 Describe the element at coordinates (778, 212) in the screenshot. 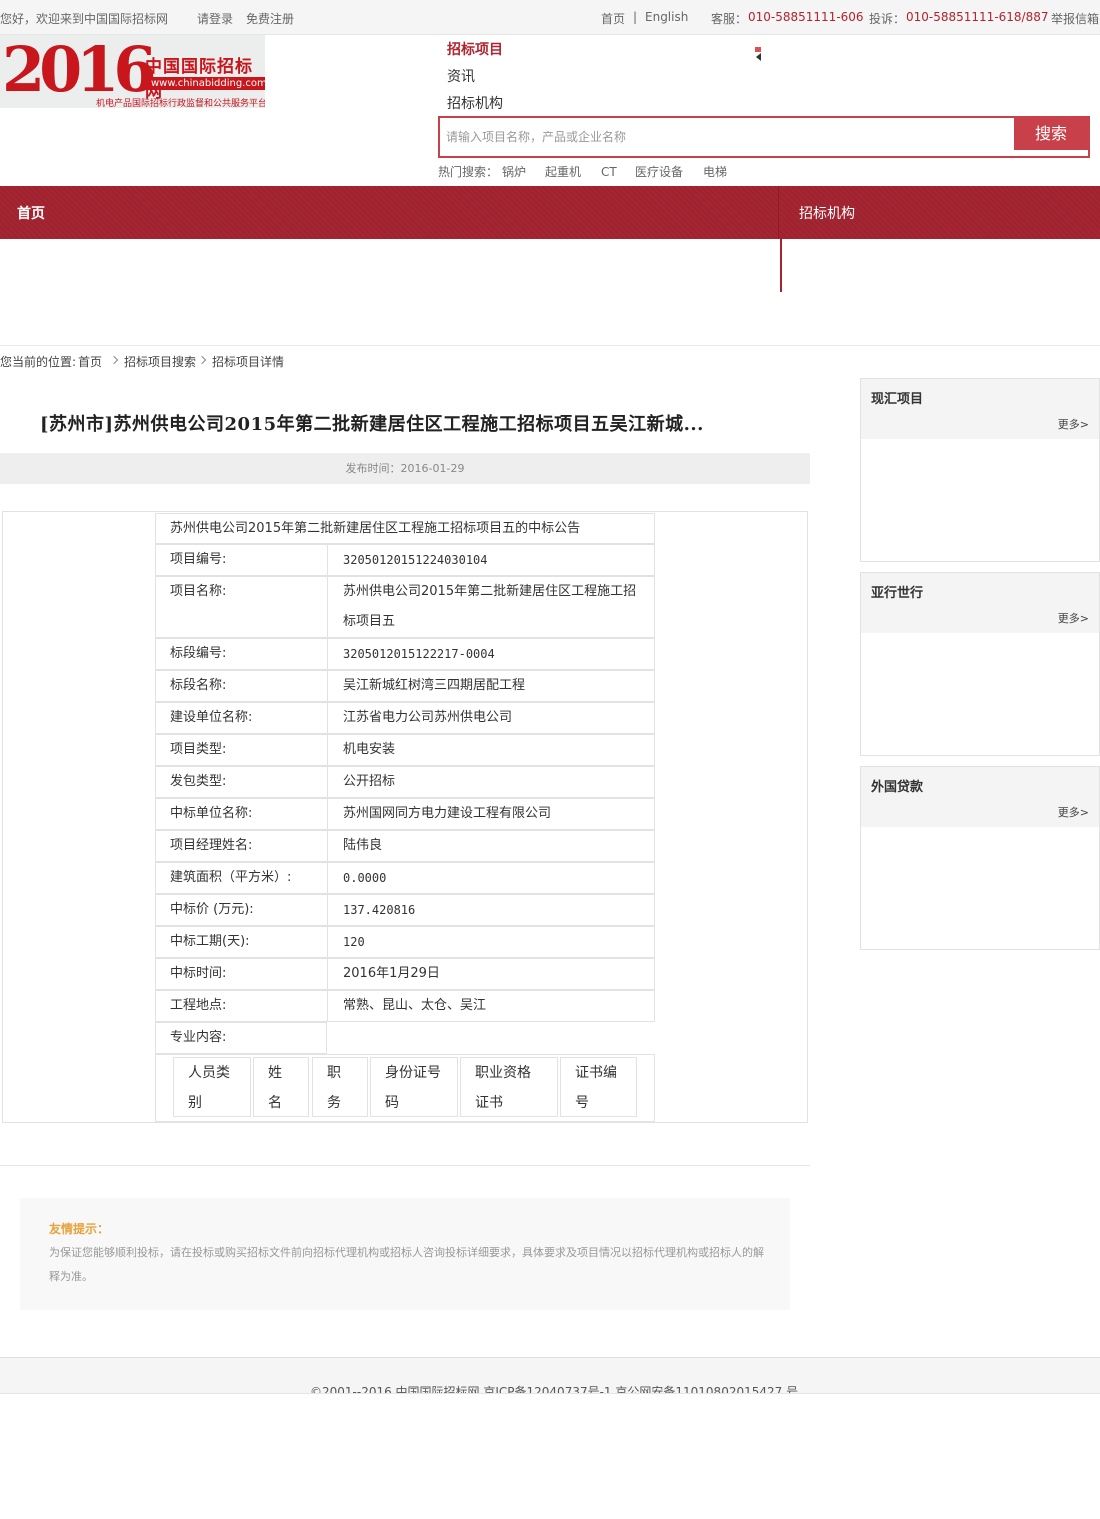

I see `nav-divider` at that location.